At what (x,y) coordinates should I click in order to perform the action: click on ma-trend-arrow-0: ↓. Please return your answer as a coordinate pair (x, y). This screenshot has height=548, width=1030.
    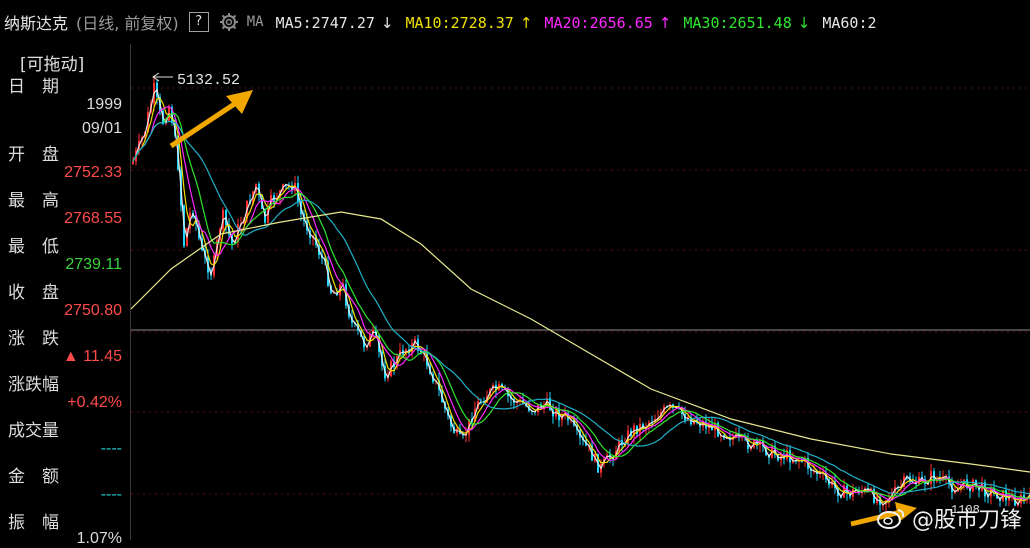
    Looking at the image, I should click on (387, 22).